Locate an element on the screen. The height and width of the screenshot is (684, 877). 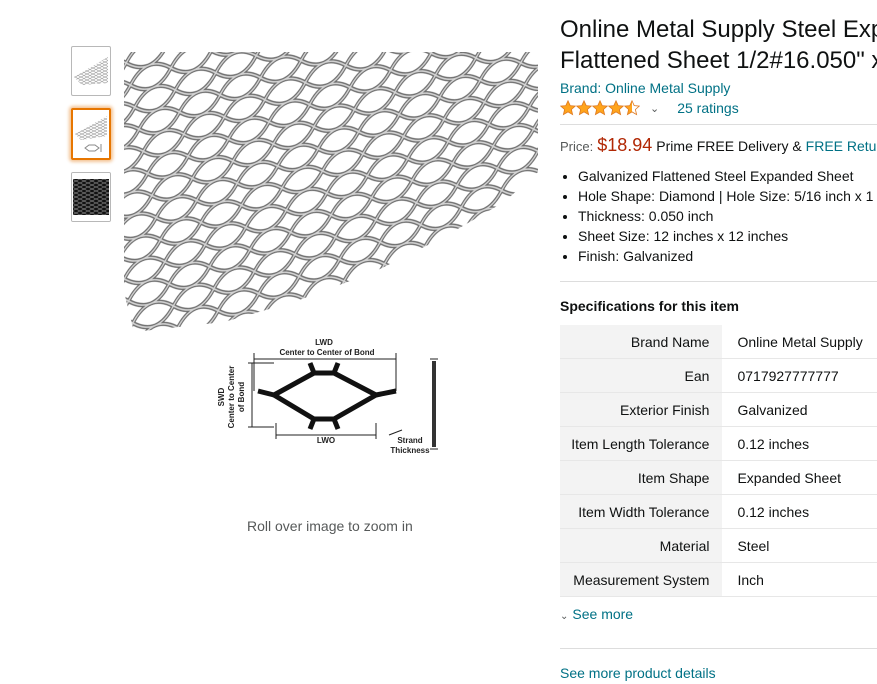
thumbnail-mesh-diagram is located at coordinates (91, 134).